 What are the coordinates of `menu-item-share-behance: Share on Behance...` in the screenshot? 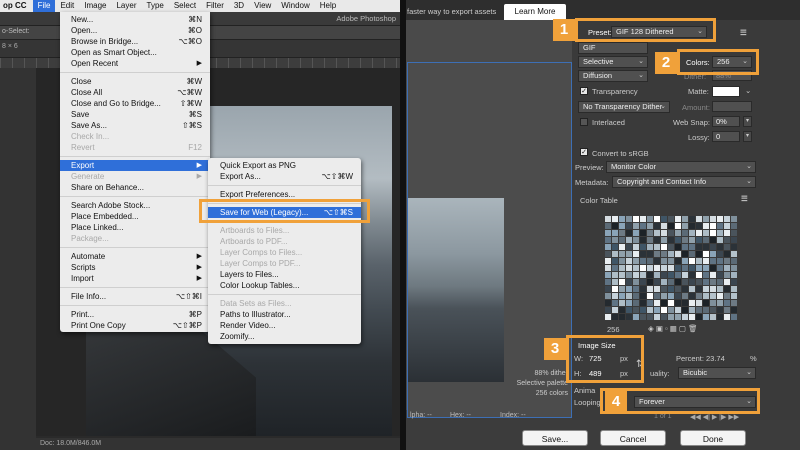 It's located at (135, 187).